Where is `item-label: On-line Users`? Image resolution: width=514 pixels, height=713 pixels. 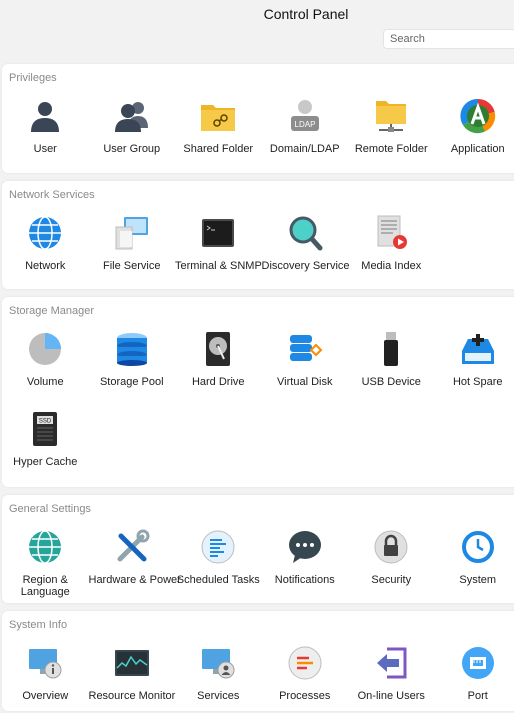
item-label: On-line Users is located at coordinates (391, 696).